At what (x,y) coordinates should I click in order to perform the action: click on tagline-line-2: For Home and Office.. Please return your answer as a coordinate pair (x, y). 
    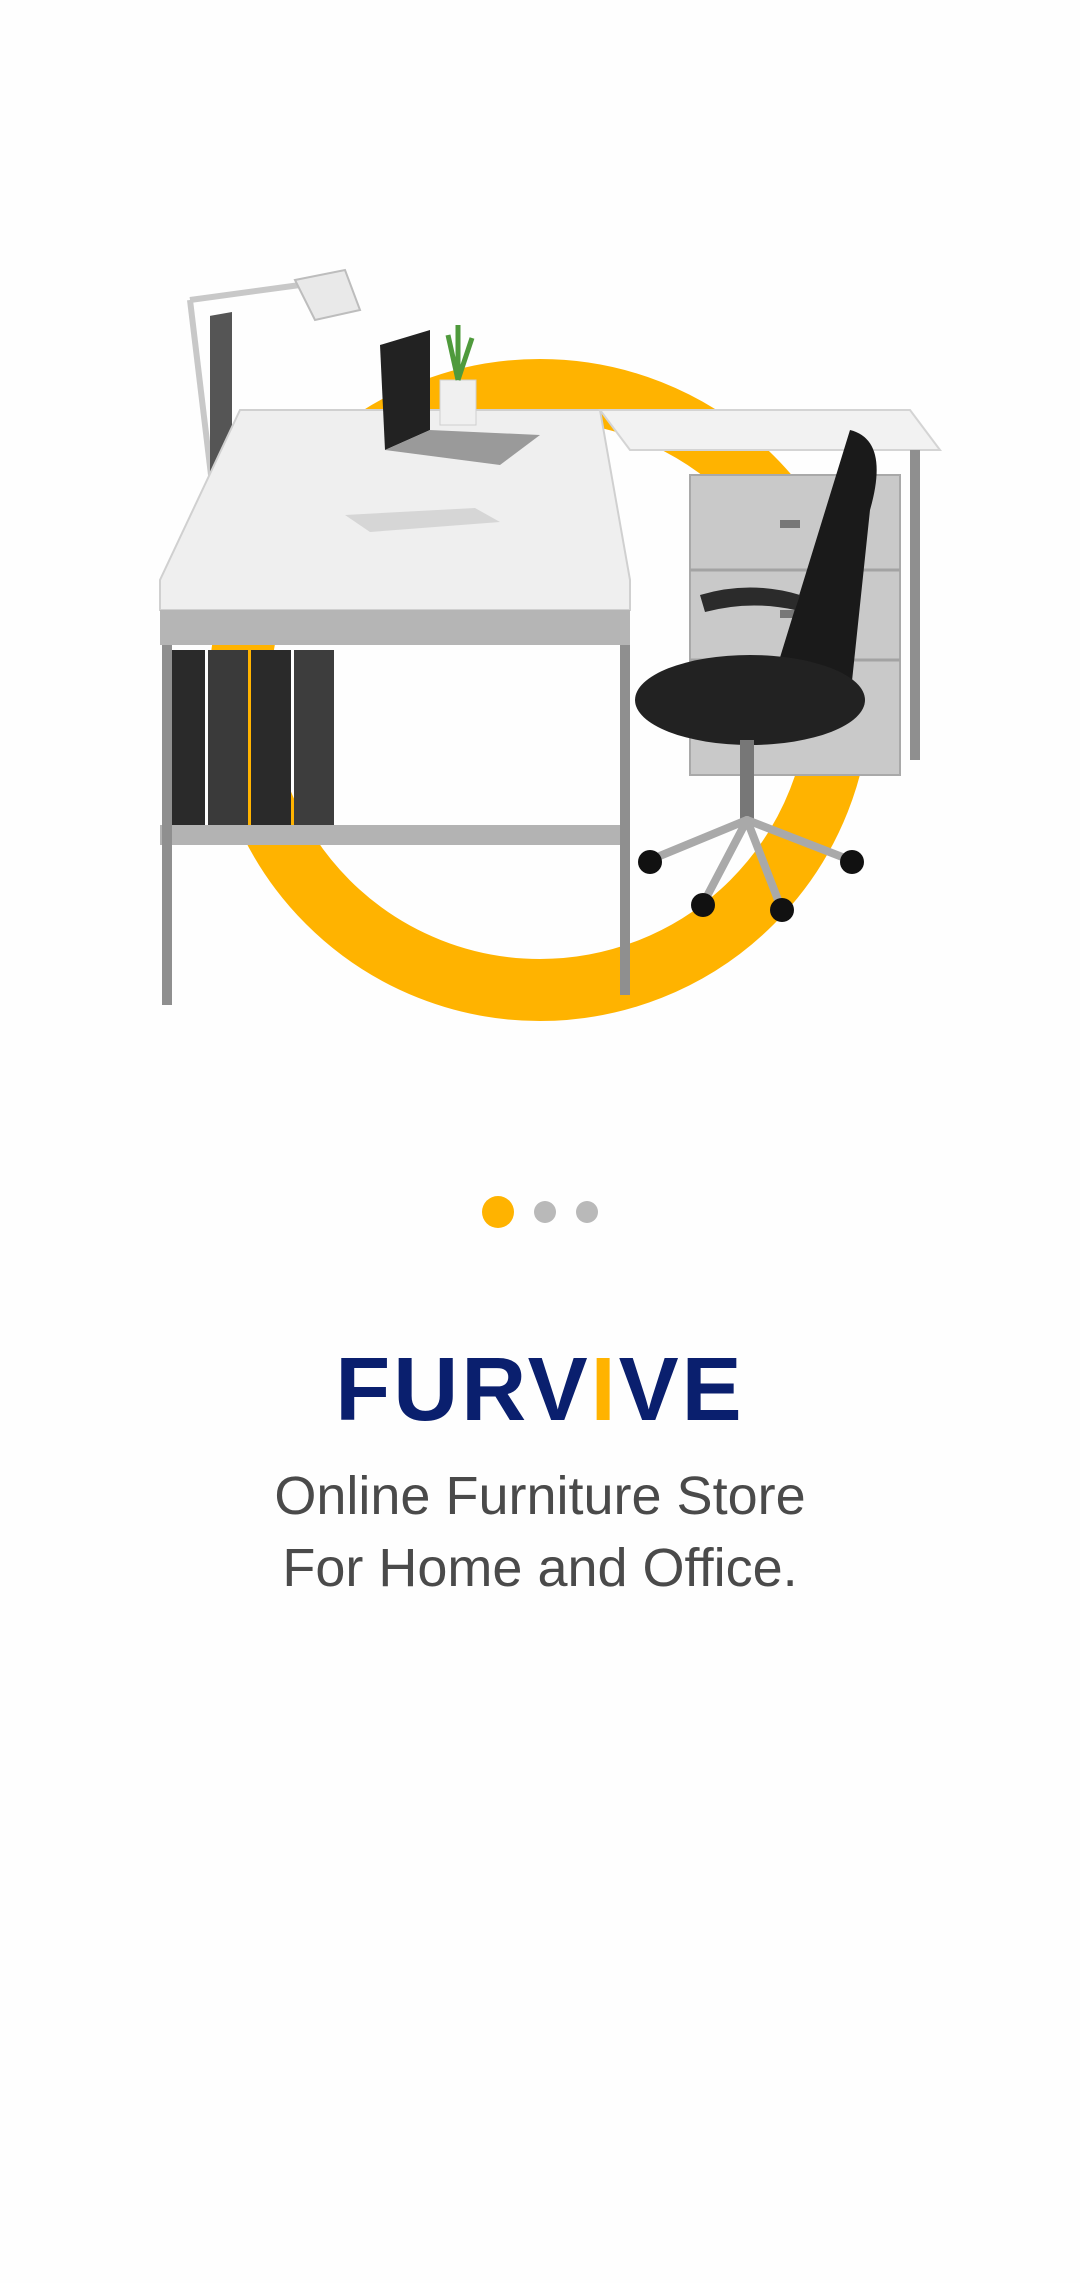
    Looking at the image, I should click on (540, 1568).